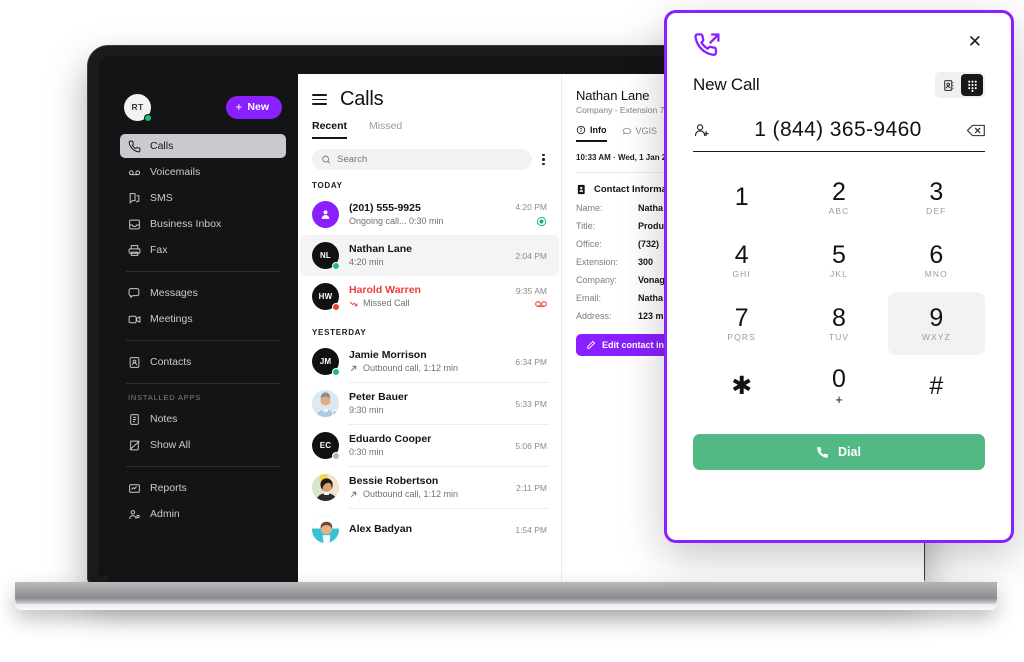 The height and width of the screenshot is (662, 1024). Describe the element at coordinates (427, 452) in the screenshot. I see `call-subtitle: 0:30 min` at that location.